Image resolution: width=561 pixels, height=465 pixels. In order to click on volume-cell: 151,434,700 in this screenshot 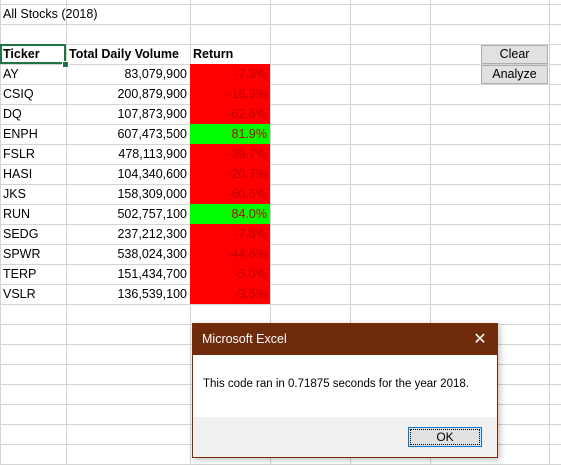, I will do `click(128, 274)`.